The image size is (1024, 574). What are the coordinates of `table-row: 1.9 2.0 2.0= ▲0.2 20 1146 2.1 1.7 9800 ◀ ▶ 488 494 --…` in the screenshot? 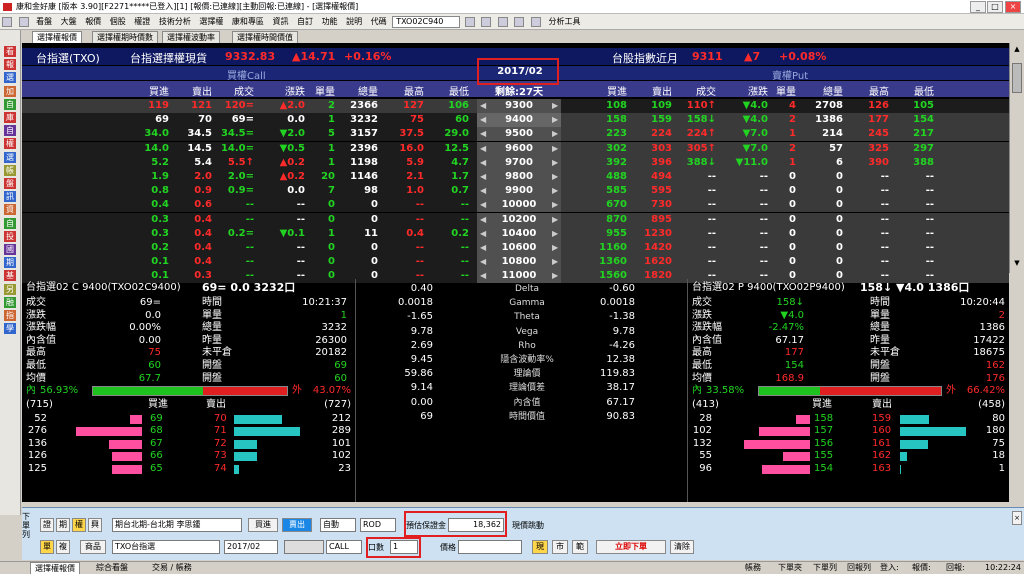 It's located at (515, 177).